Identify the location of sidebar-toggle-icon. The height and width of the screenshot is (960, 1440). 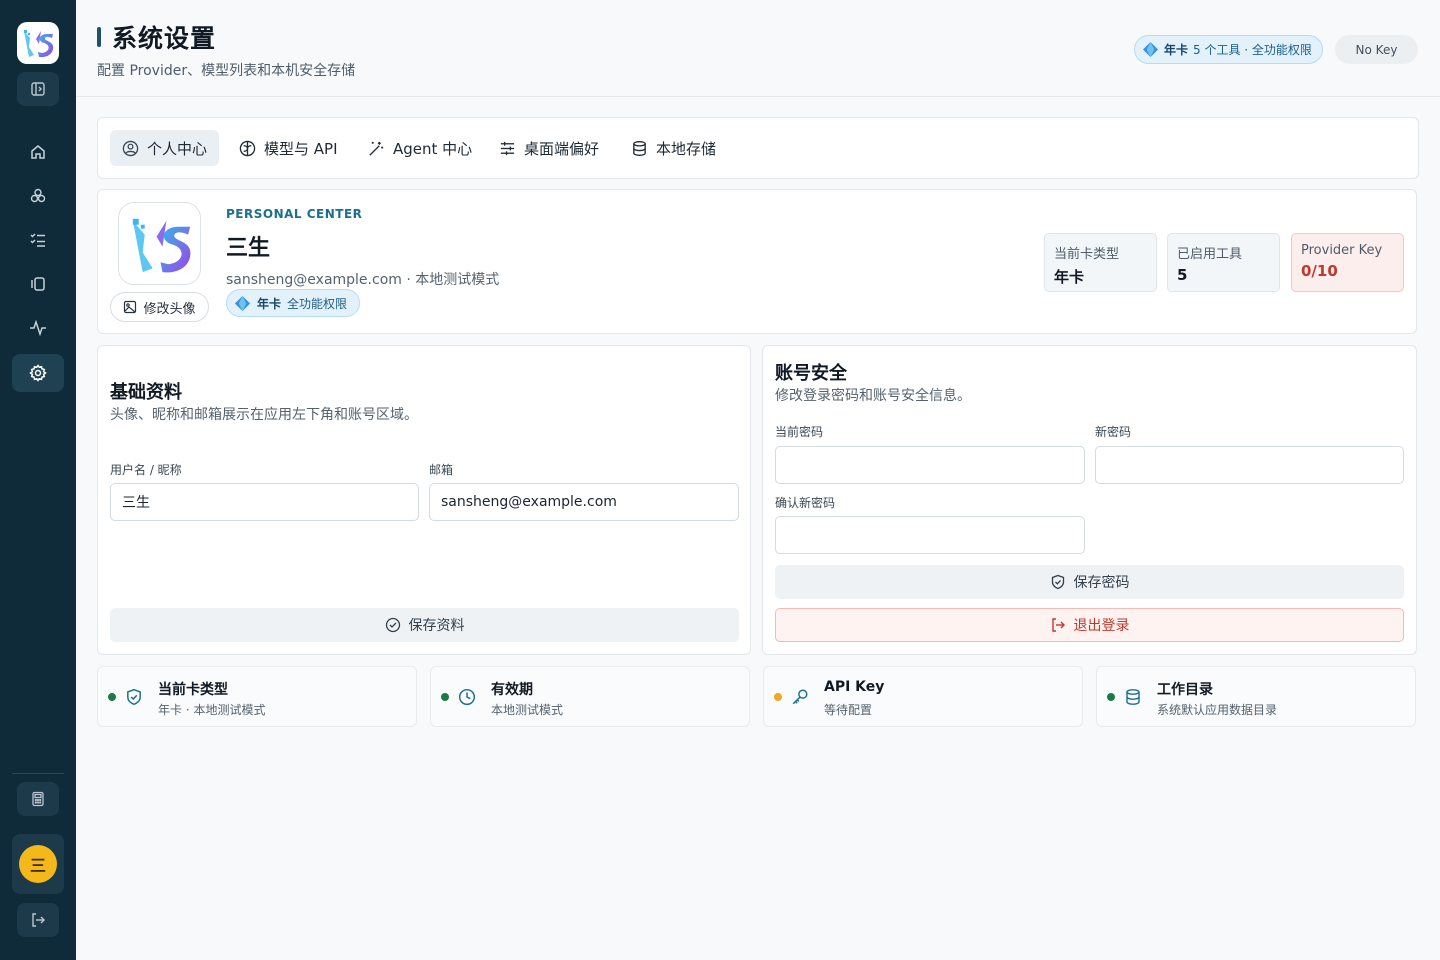
(38, 89).